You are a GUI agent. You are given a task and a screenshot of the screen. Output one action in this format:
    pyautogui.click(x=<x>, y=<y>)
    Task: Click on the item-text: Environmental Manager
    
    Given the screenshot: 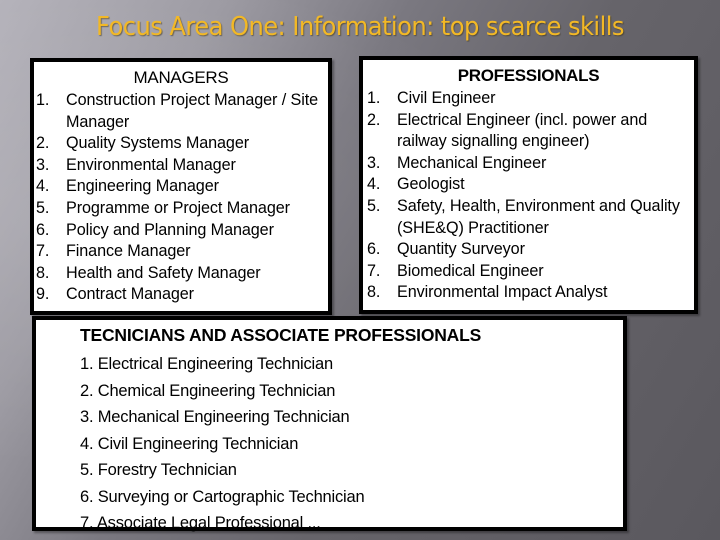 What is the action you would take?
    pyautogui.click(x=151, y=164)
    